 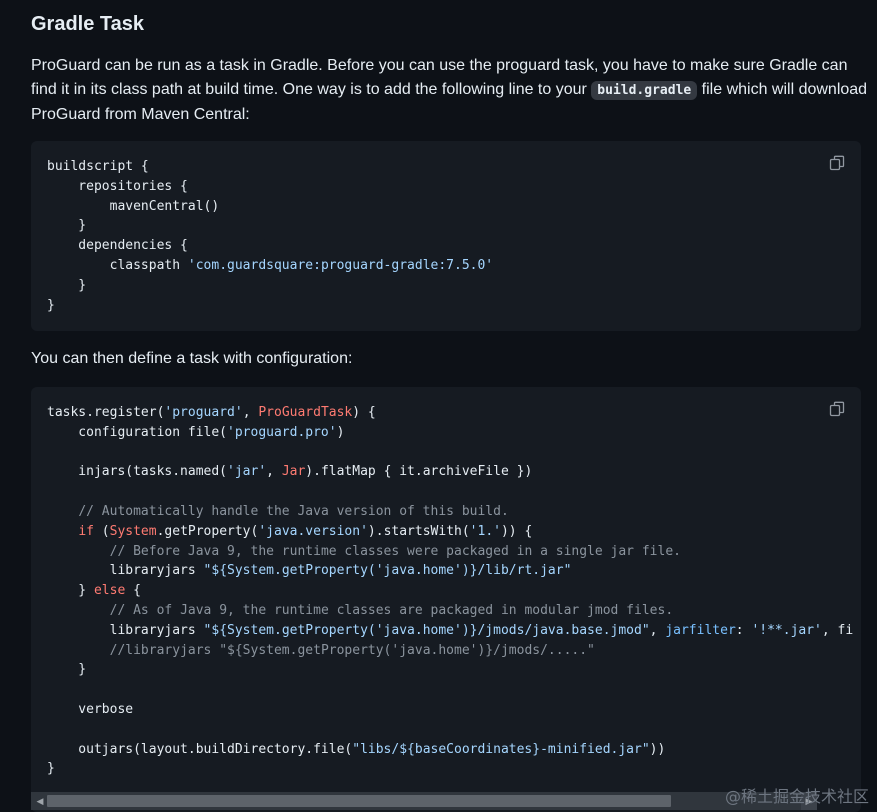 I want to click on code-line: buildscript {, so click(x=98, y=166).